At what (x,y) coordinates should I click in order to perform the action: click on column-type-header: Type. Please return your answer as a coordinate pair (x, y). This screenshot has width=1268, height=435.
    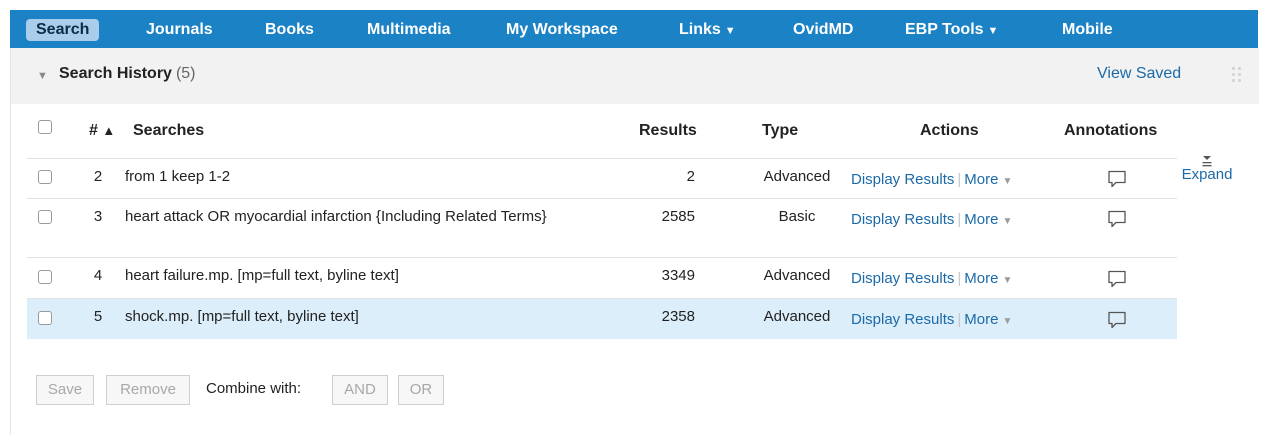
    Looking at the image, I should click on (780, 130).